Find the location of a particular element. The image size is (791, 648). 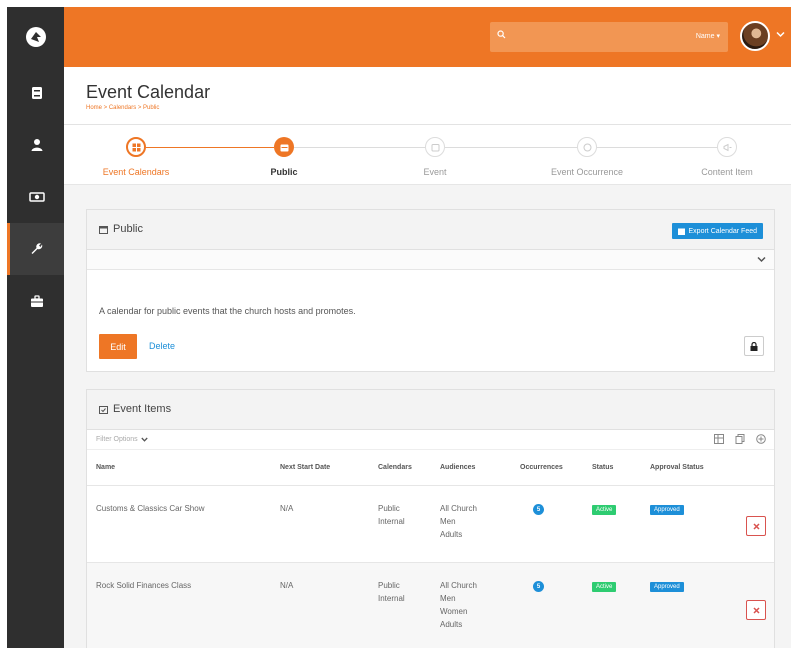

calendars-icon is located at coordinates (136, 147).